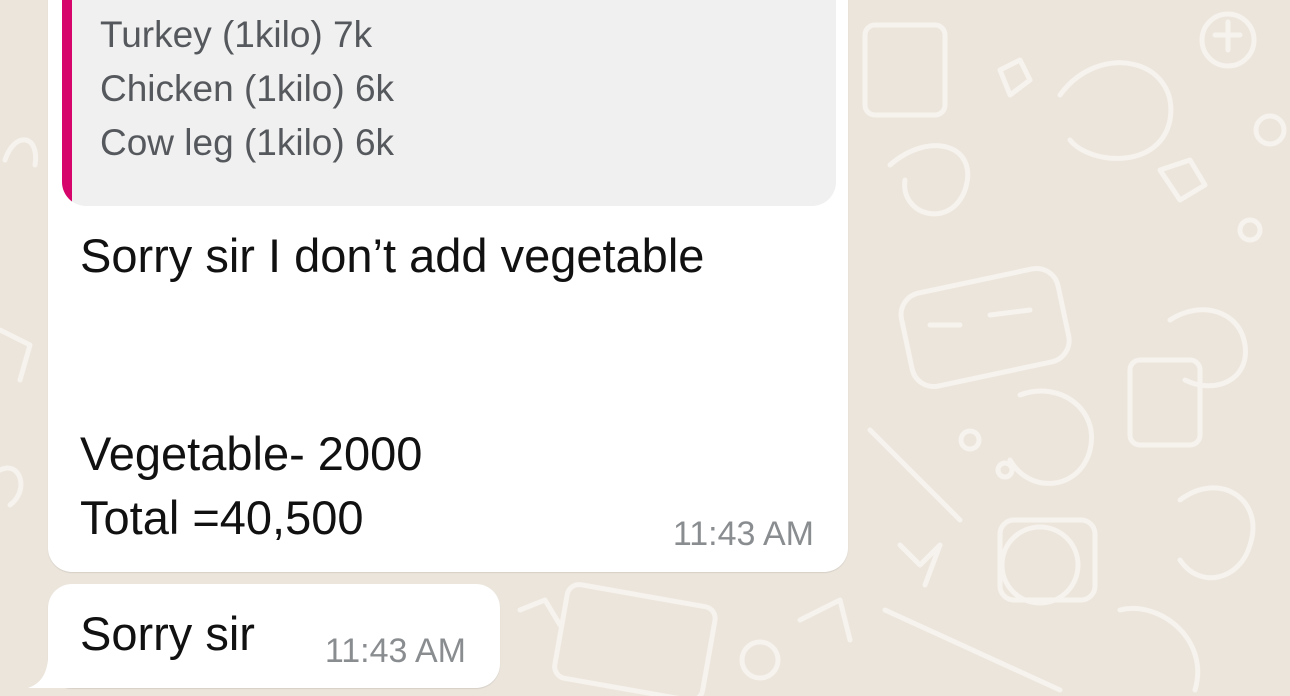 The height and width of the screenshot is (696, 1290). Describe the element at coordinates (67, 103) in the screenshot. I see `quote-accent-bar` at that location.